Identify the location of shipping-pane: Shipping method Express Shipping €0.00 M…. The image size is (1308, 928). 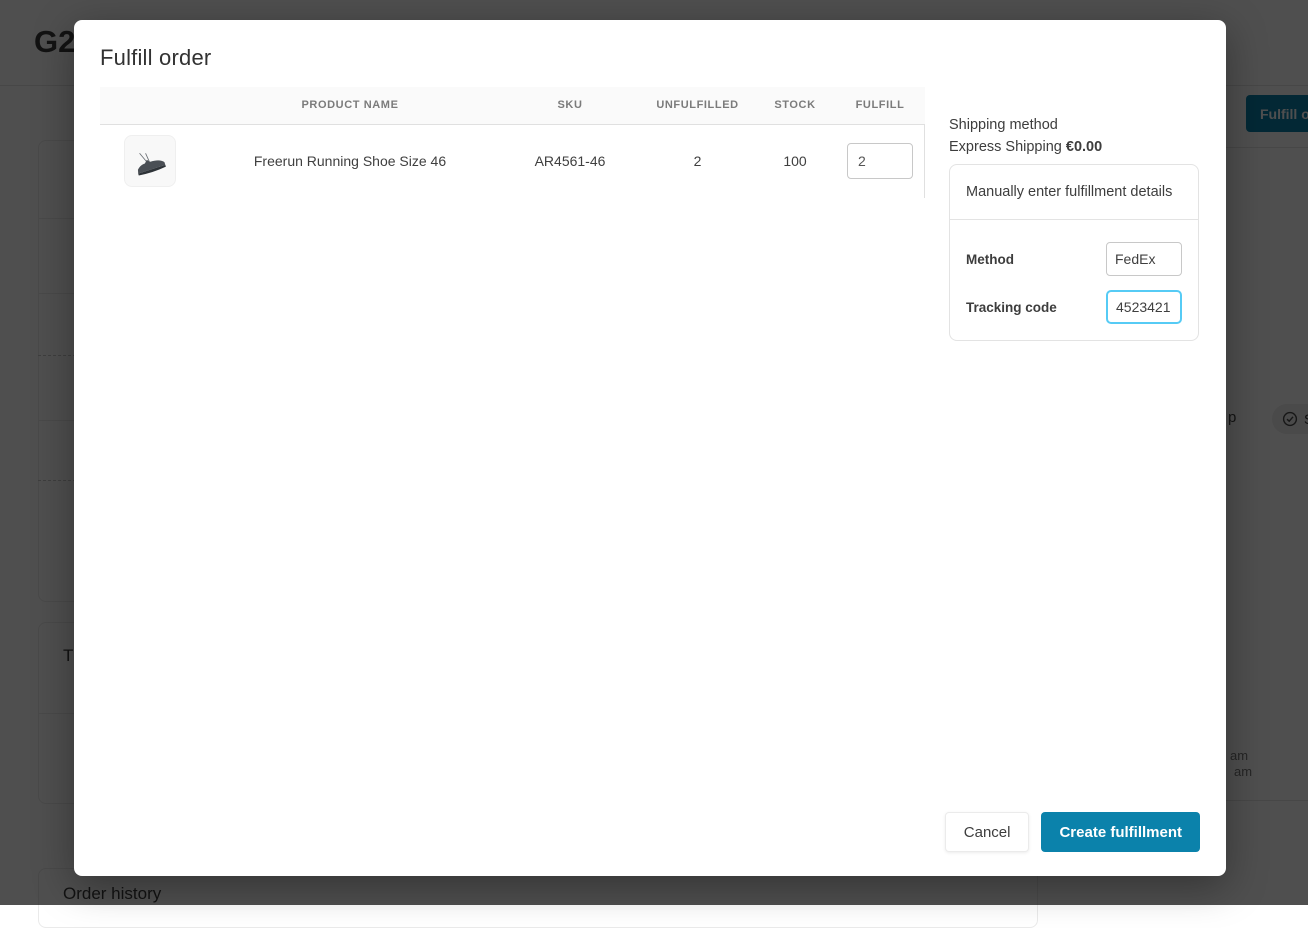
(1074, 449).